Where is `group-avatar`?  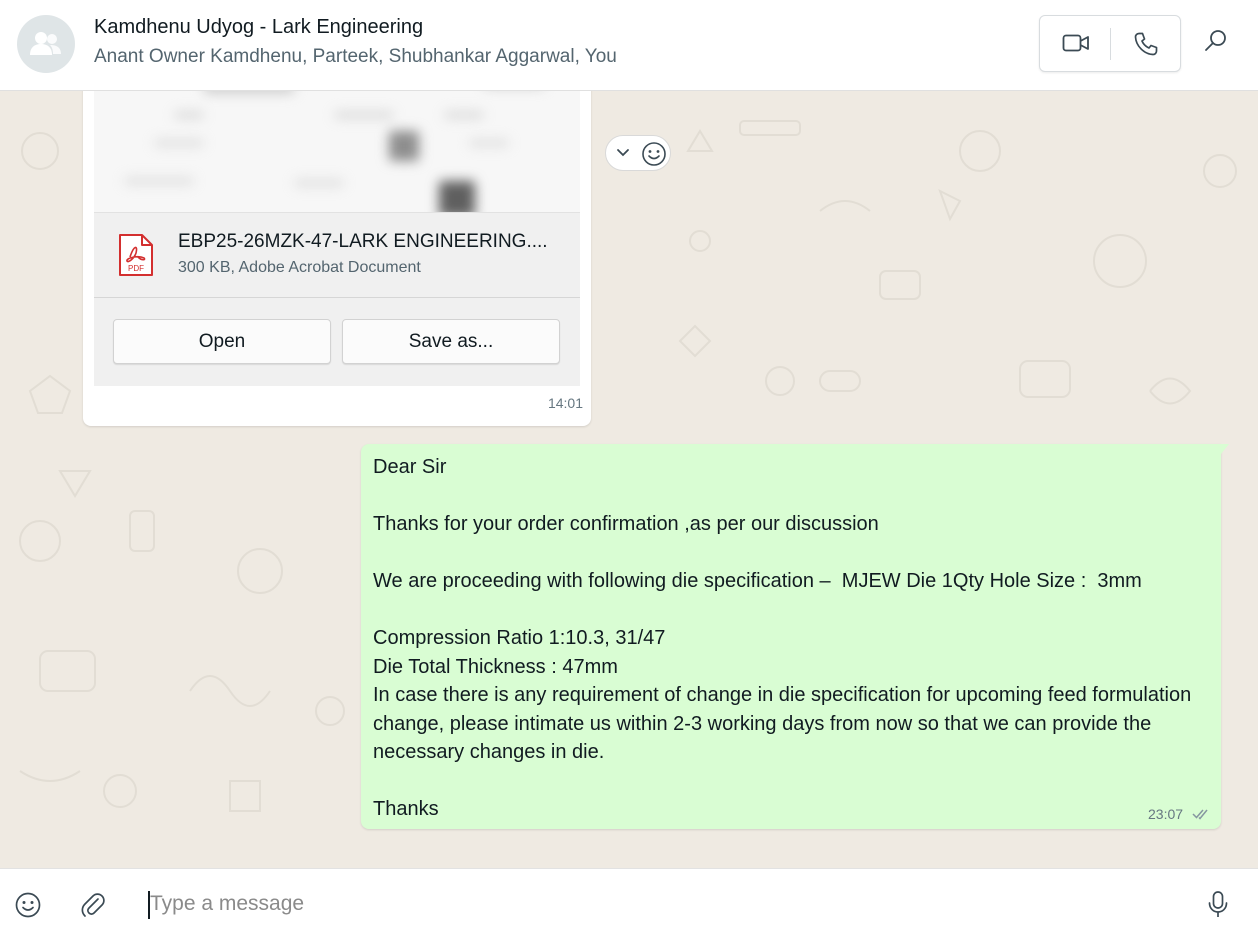
group-avatar is located at coordinates (46, 44).